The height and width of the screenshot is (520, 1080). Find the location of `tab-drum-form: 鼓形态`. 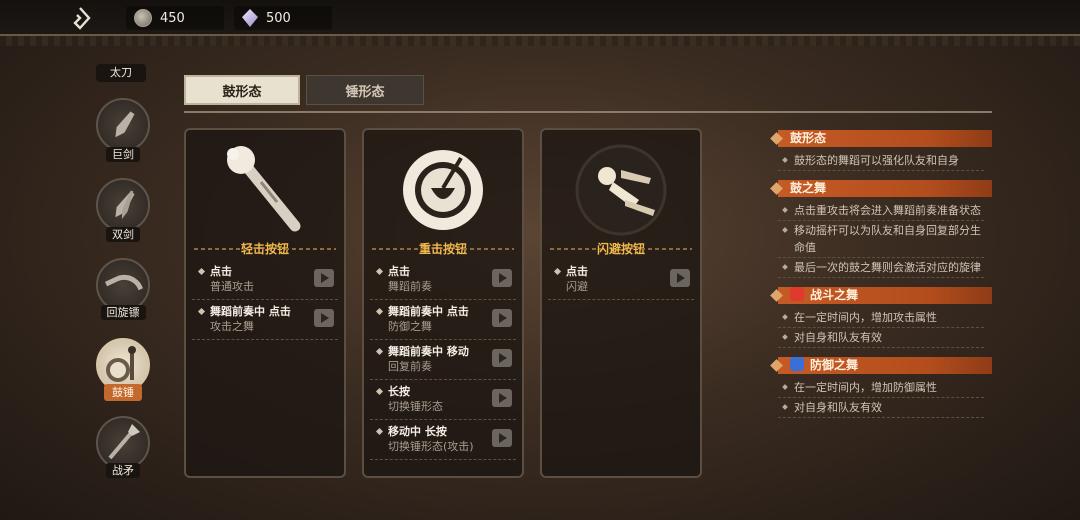

tab-drum-form: 鼓形态 is located at coordinates (242, 90).